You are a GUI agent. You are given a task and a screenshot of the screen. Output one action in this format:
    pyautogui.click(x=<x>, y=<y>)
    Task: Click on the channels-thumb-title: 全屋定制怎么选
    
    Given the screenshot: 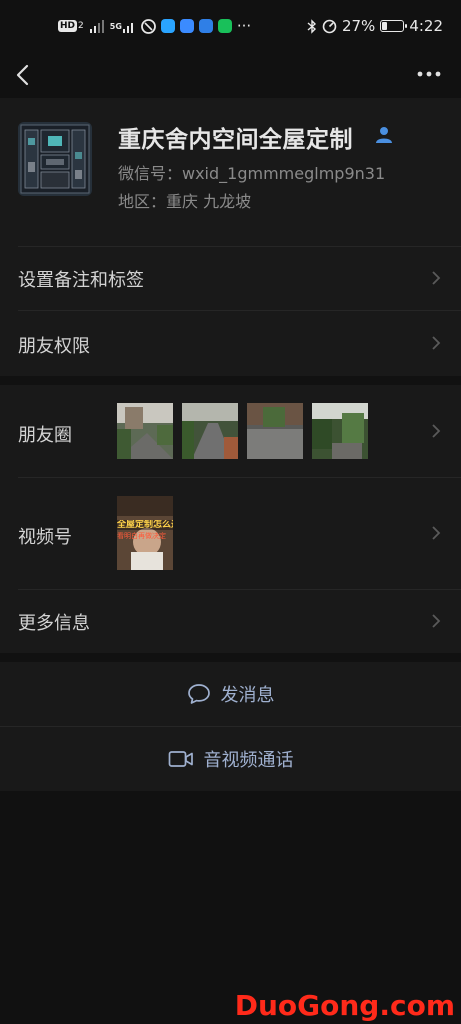 What is the action you would take?
    pyautogui.click(x=145, y=525)
    